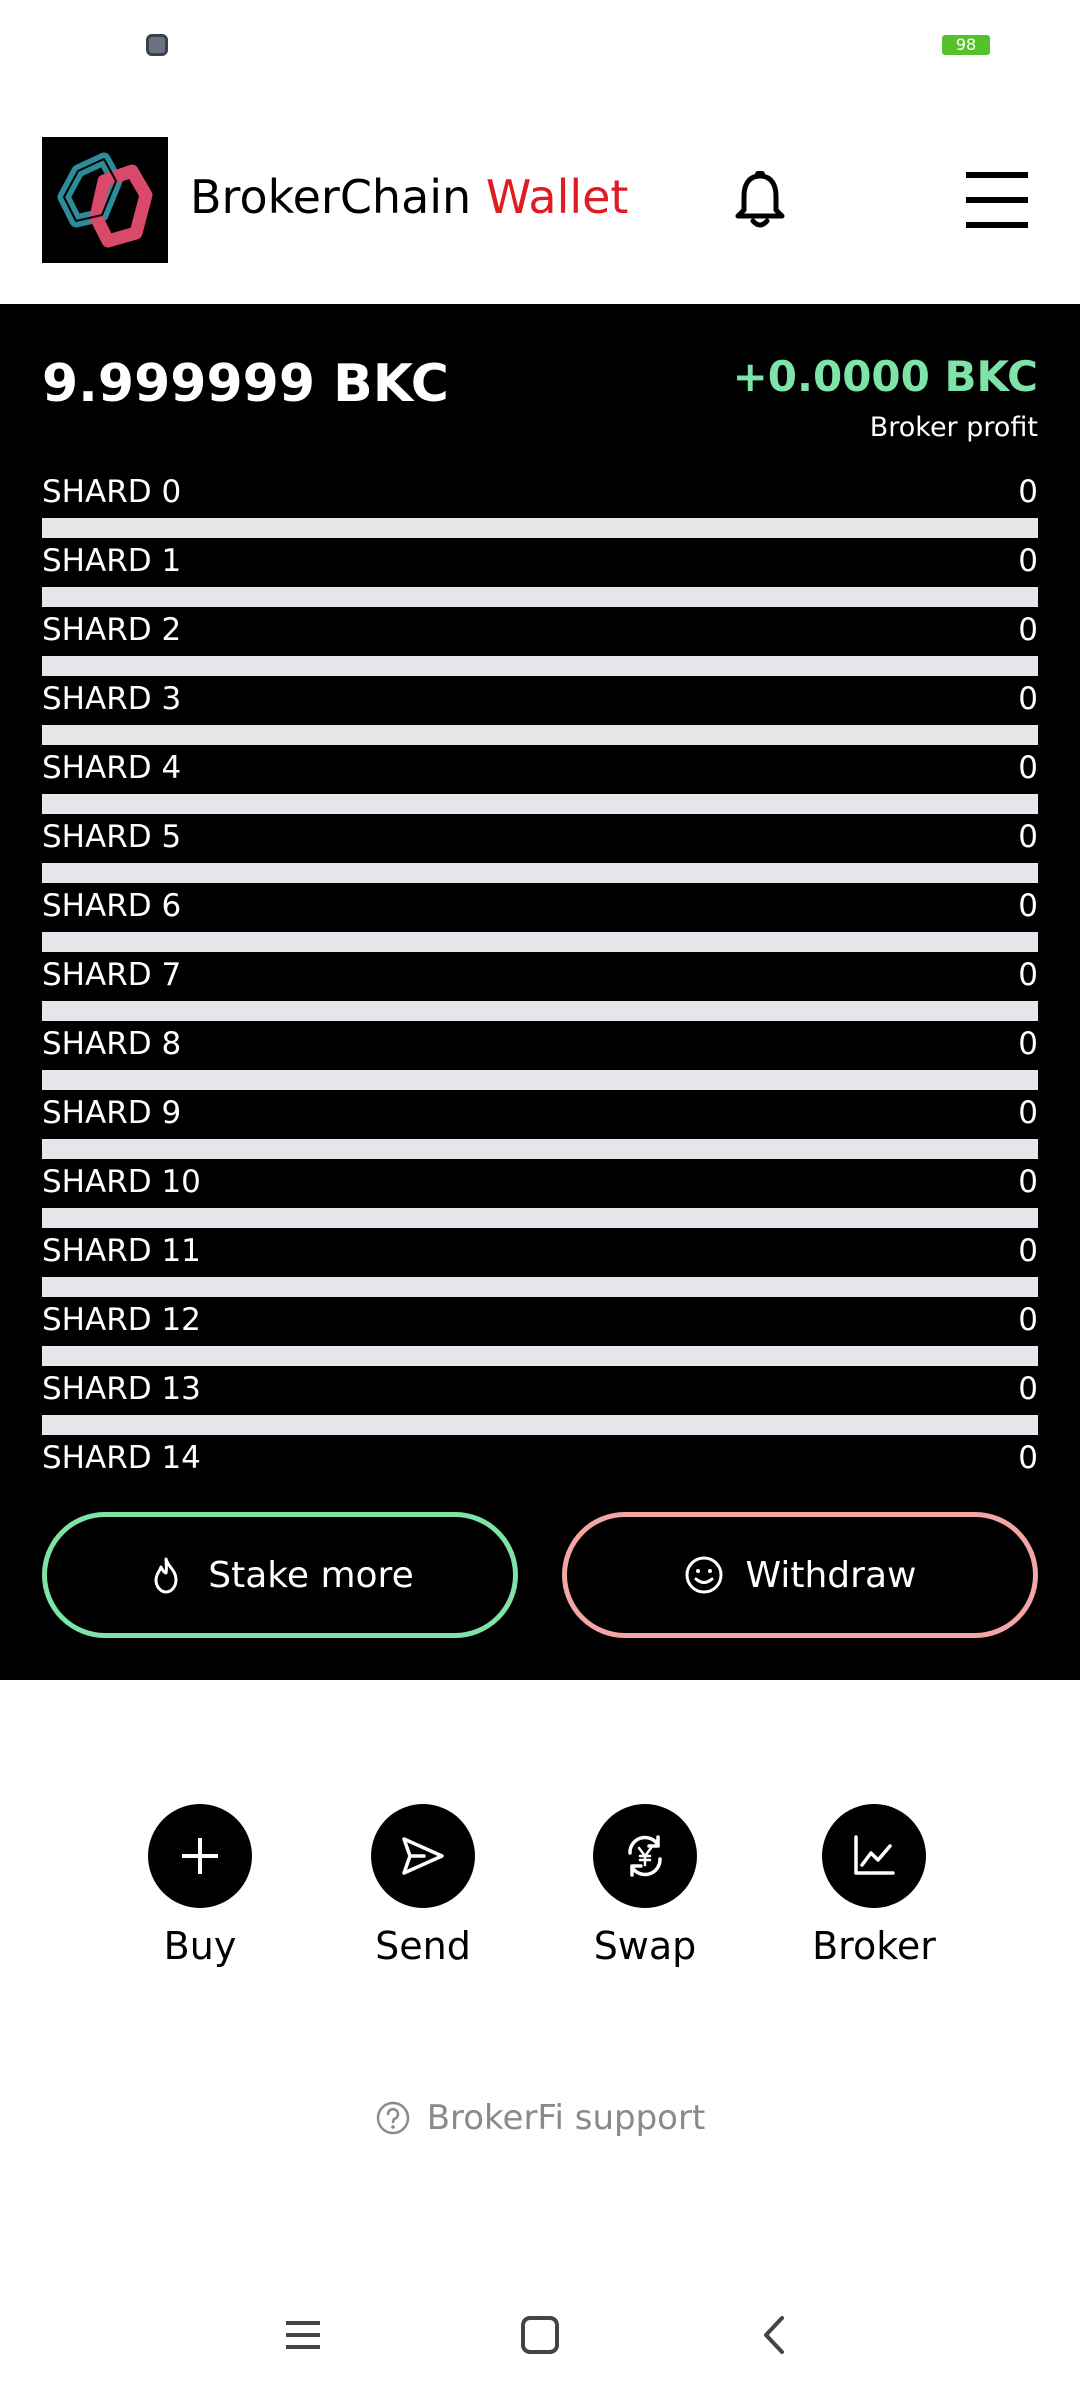 The height and width of the screenshot is (2400, 1080). Describe the element at coordinates (540, 1401) in the screenshot. I see `shard-row: SHARD 13 0` at that location.